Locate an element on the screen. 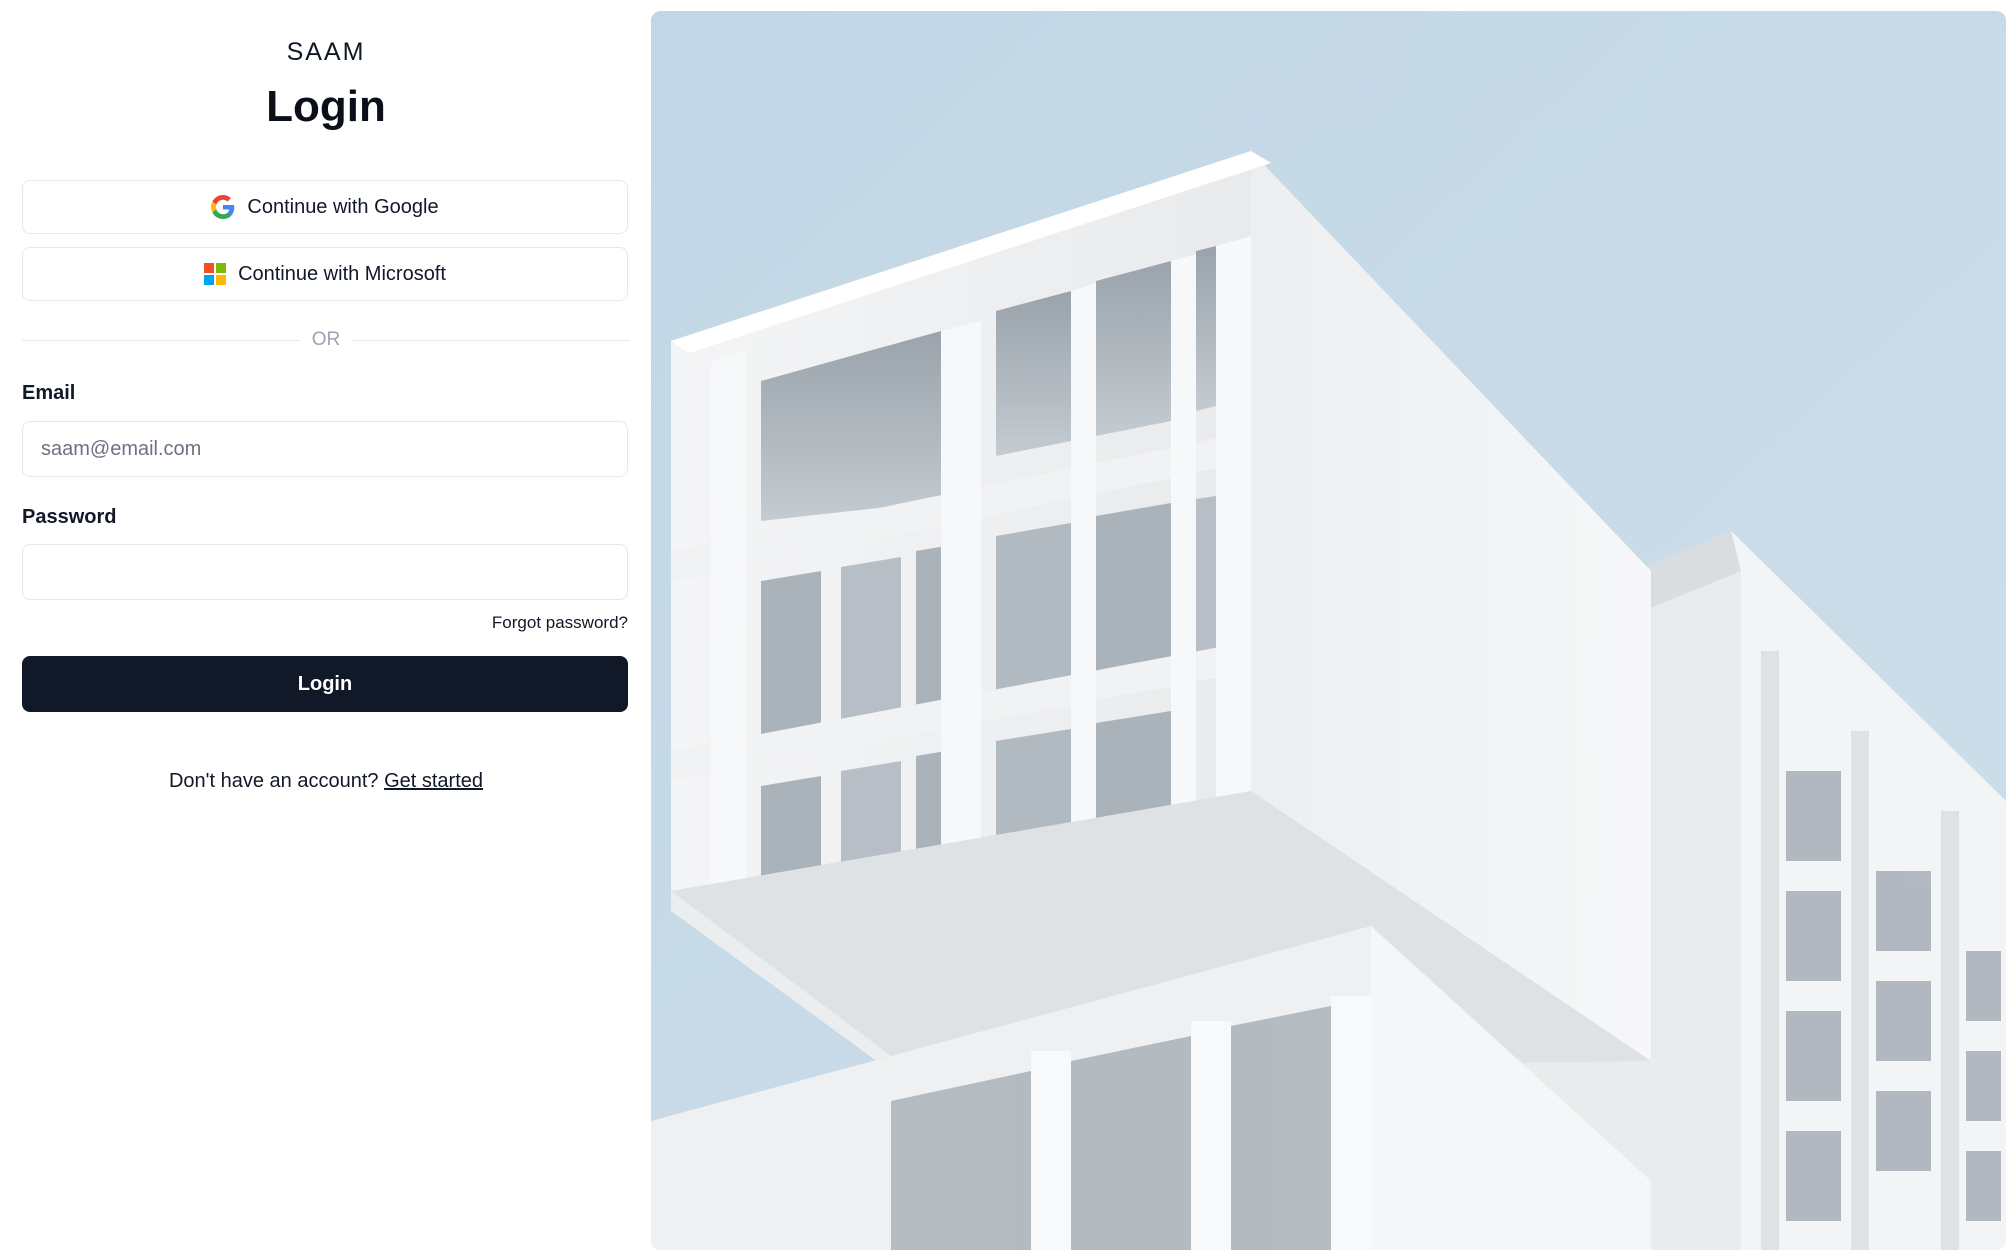 Image resolution: width=2016 pixels, height=1260 pixels. email-label: Email is located at coordinates (49, 393).